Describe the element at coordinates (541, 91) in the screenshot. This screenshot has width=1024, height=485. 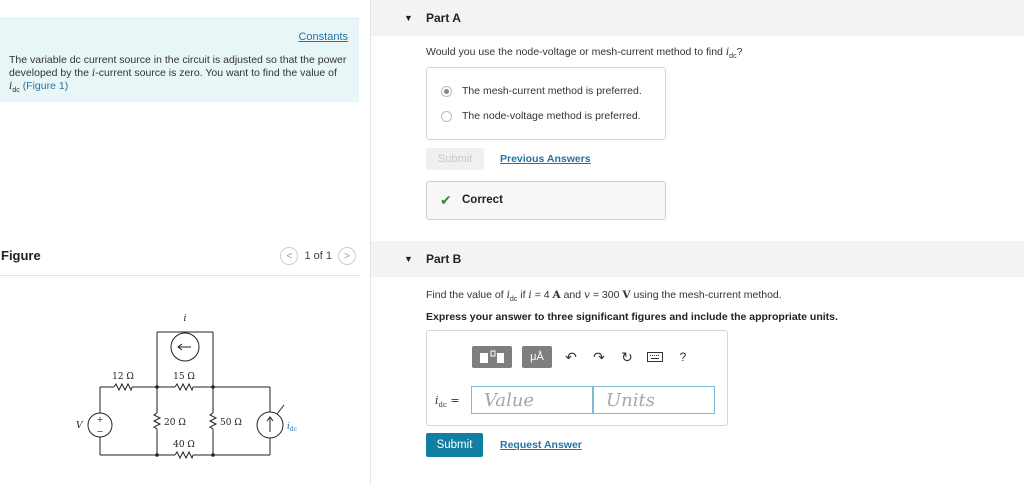
I see `choice-mesh: The mesh-current method is preferred.` at that location.